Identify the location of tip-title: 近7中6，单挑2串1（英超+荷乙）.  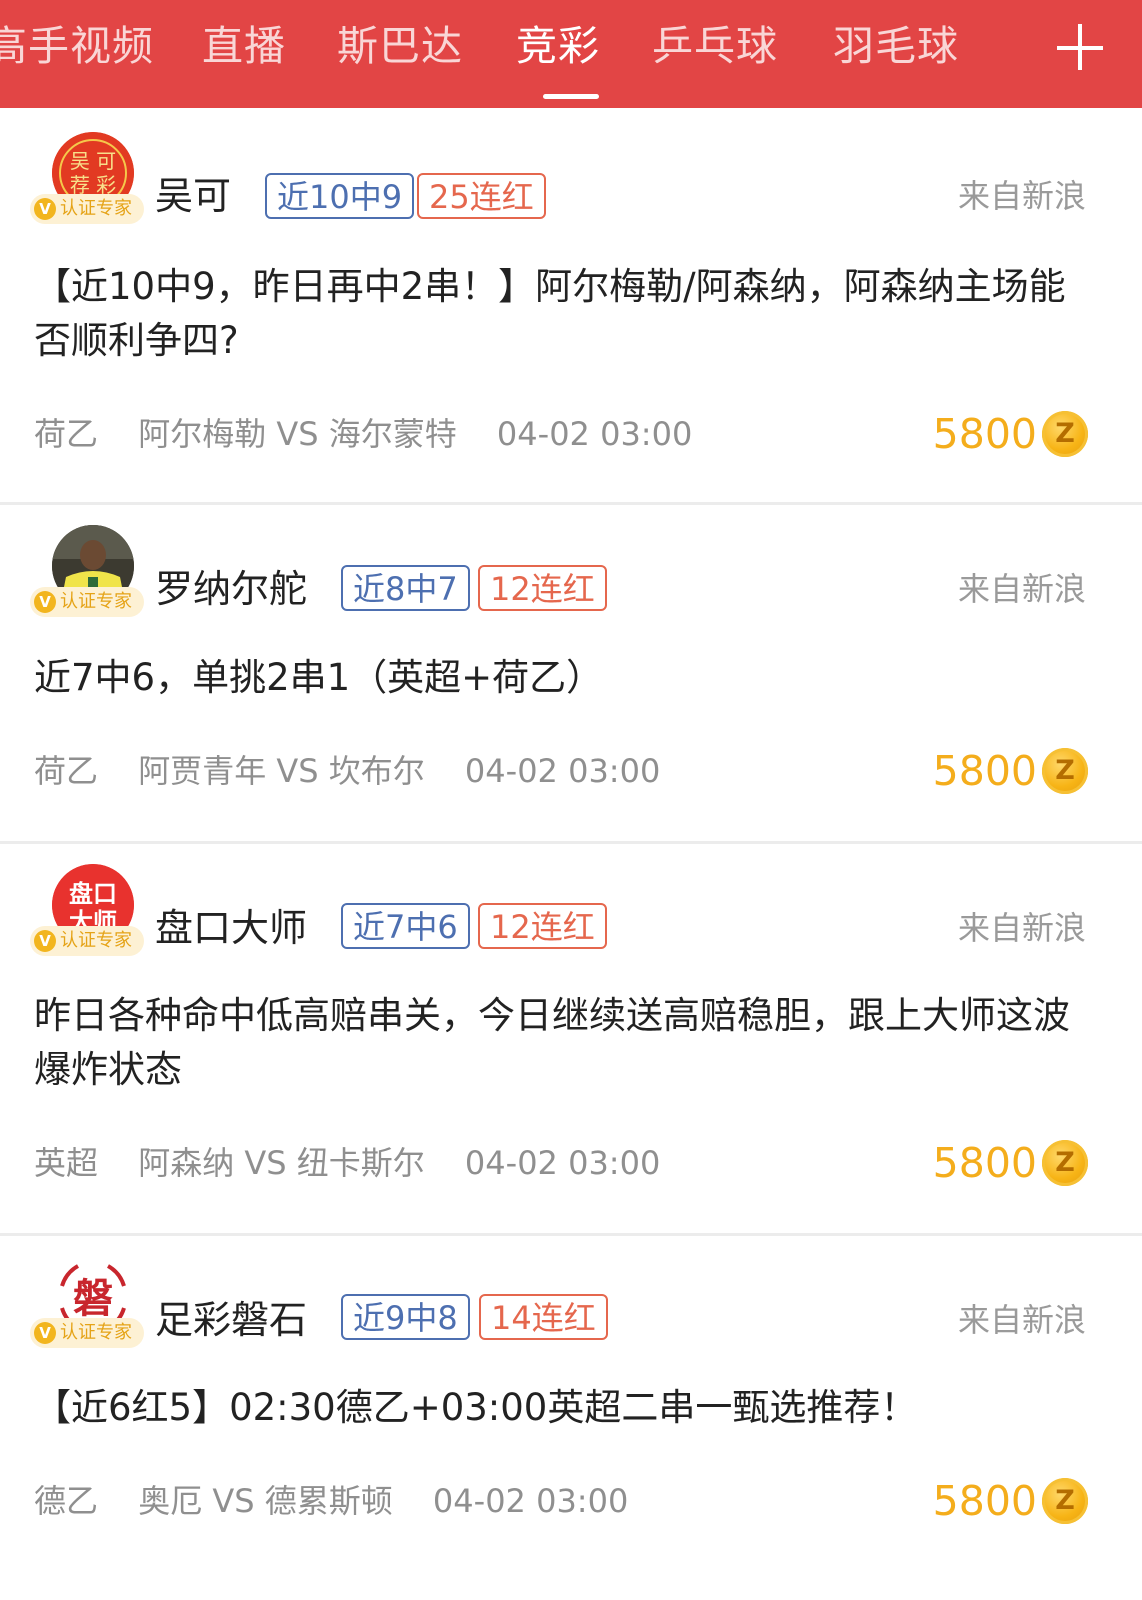
(564, 678).